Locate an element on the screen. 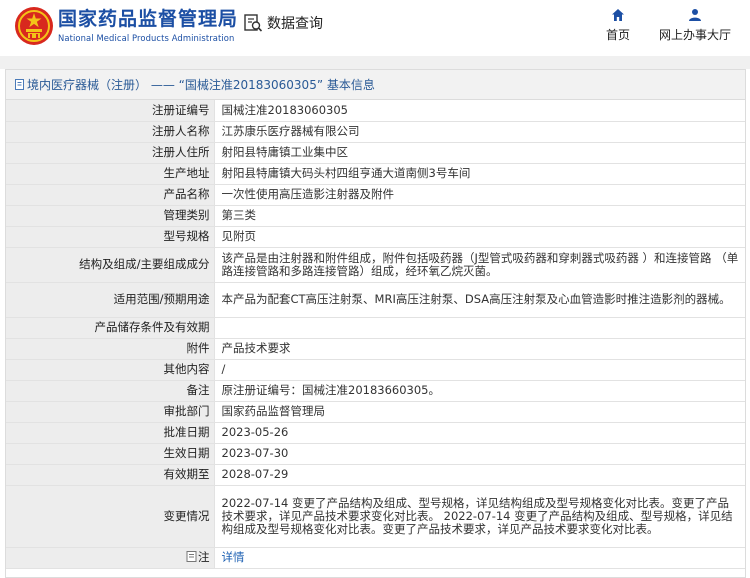 Image resolution: width=750 pixels, height=578 pixels. field-value: 射阳县特庸镇大码头村四组亨通大道南侧3号车间 is located at coordinates (479, 174).